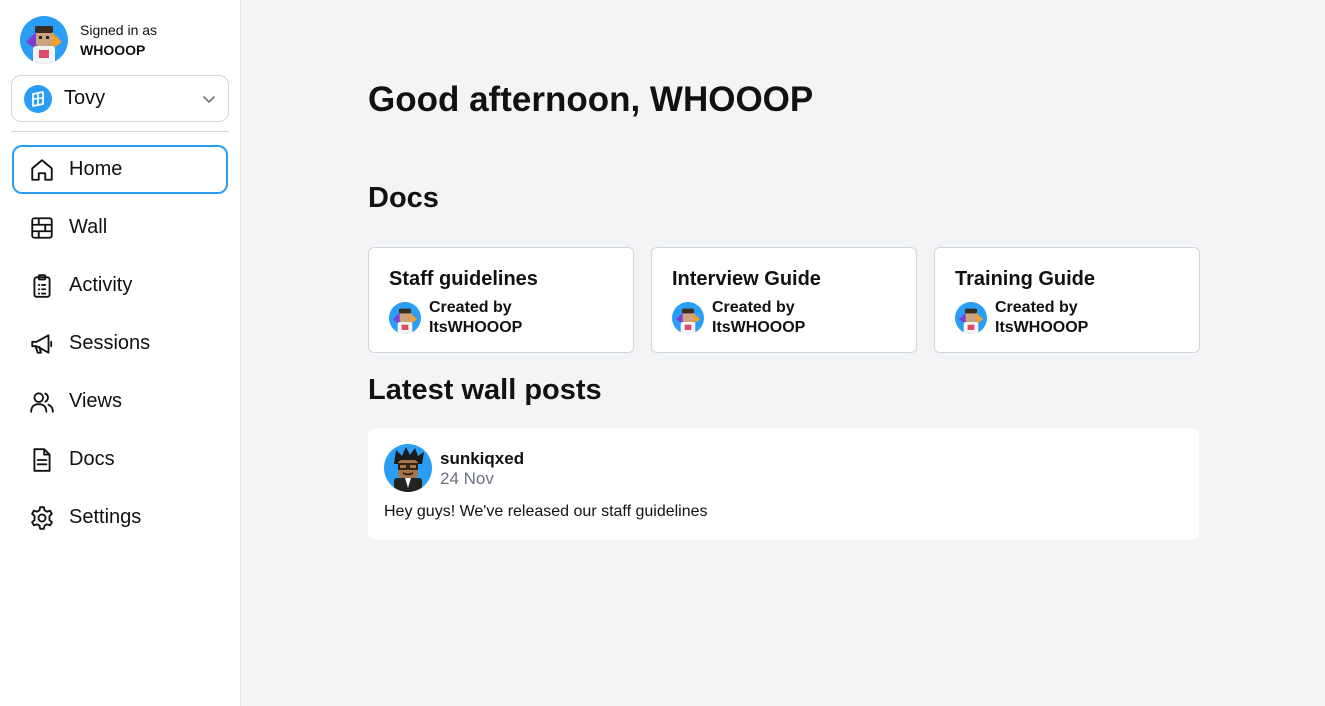 The width and height of the screenshot is (1325, 706). I want to click on sidebar-item-views: Views, so click(120, 401).